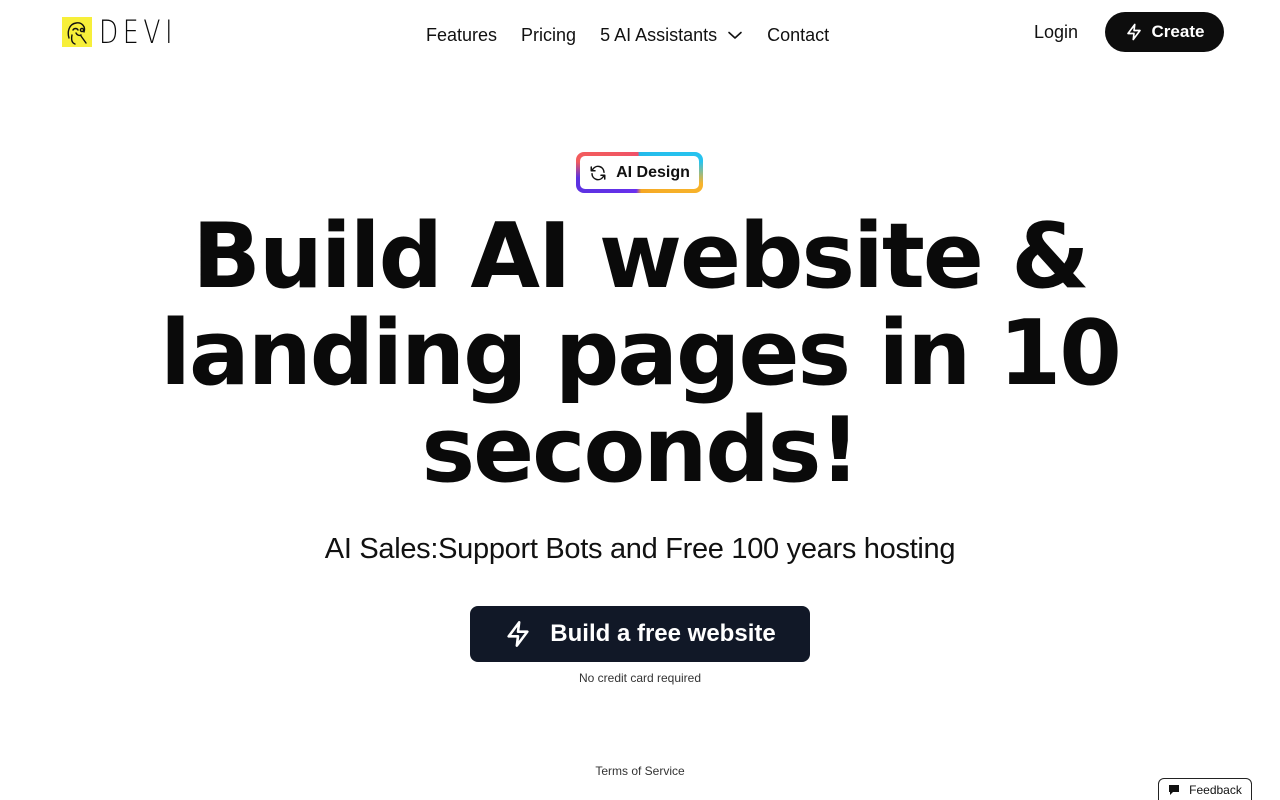 Image resolution: width=1280 pixels, height=800 pixels. Describe the element at coordinates (461, 35) in the screenshot. I see `nav-features: Features` at that location.